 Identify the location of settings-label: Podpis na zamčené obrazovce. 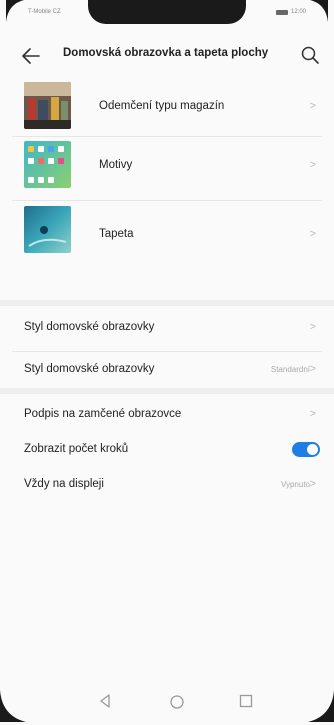
(103, 414).